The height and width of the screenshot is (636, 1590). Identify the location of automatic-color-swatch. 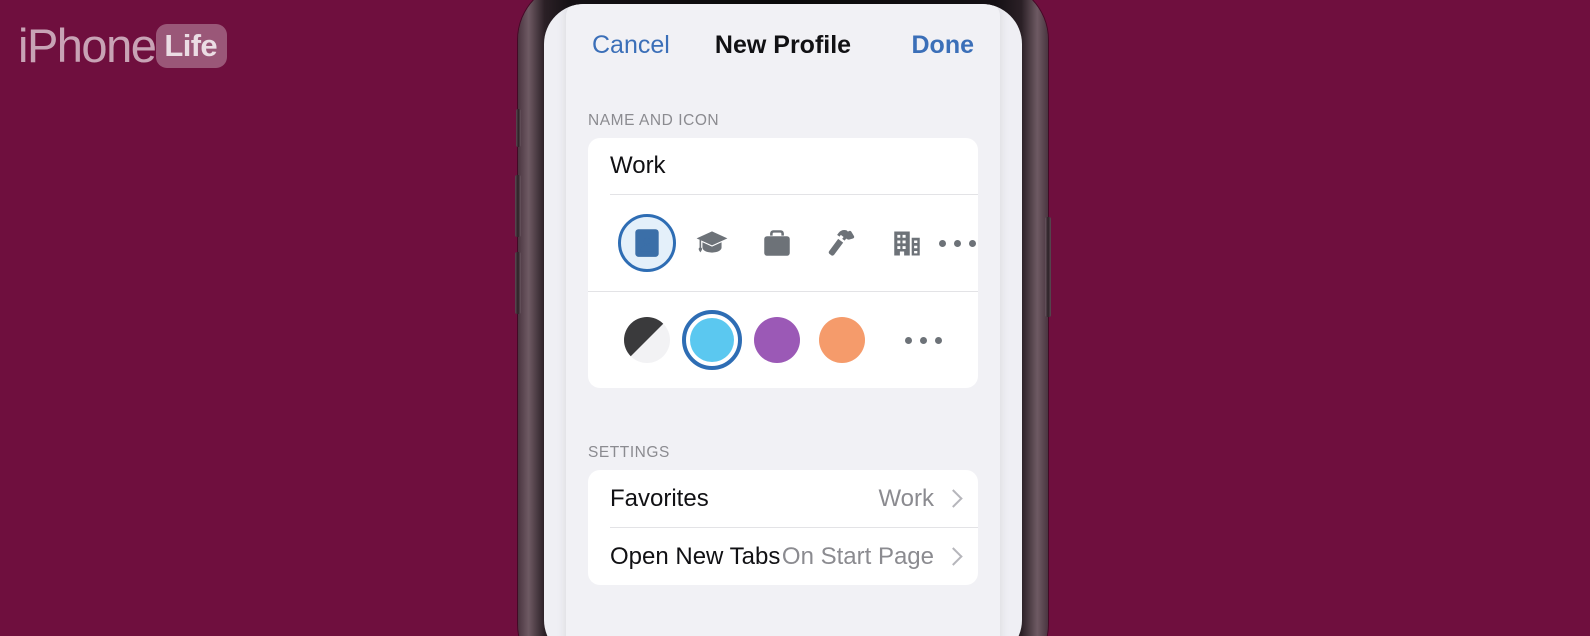
(646, 340).